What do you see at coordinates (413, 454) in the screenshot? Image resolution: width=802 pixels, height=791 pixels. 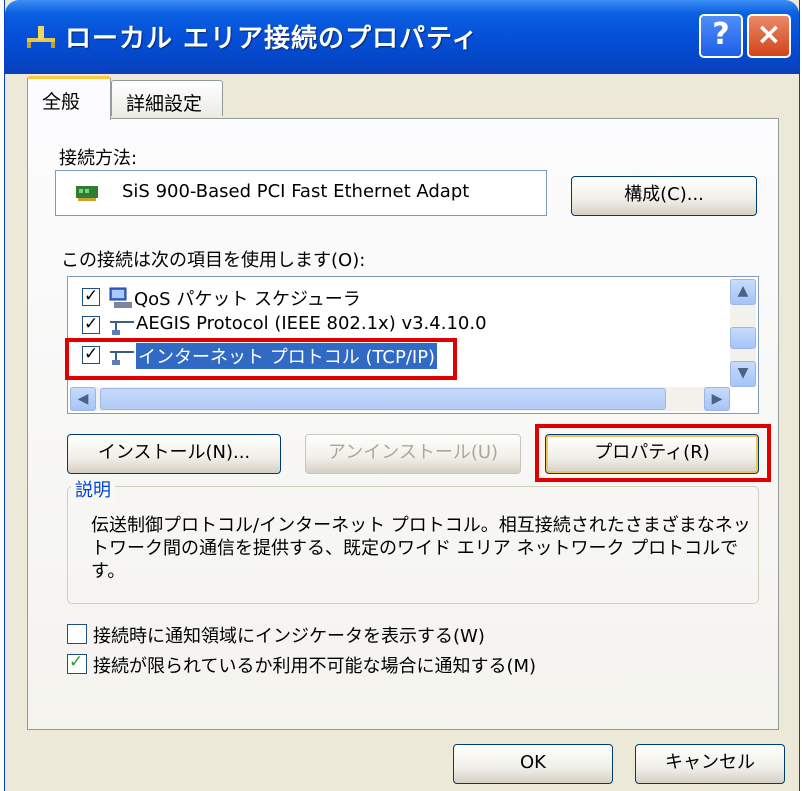 I see `uninstall-button: アンインストール(U)` at bounding box center [413, 454].